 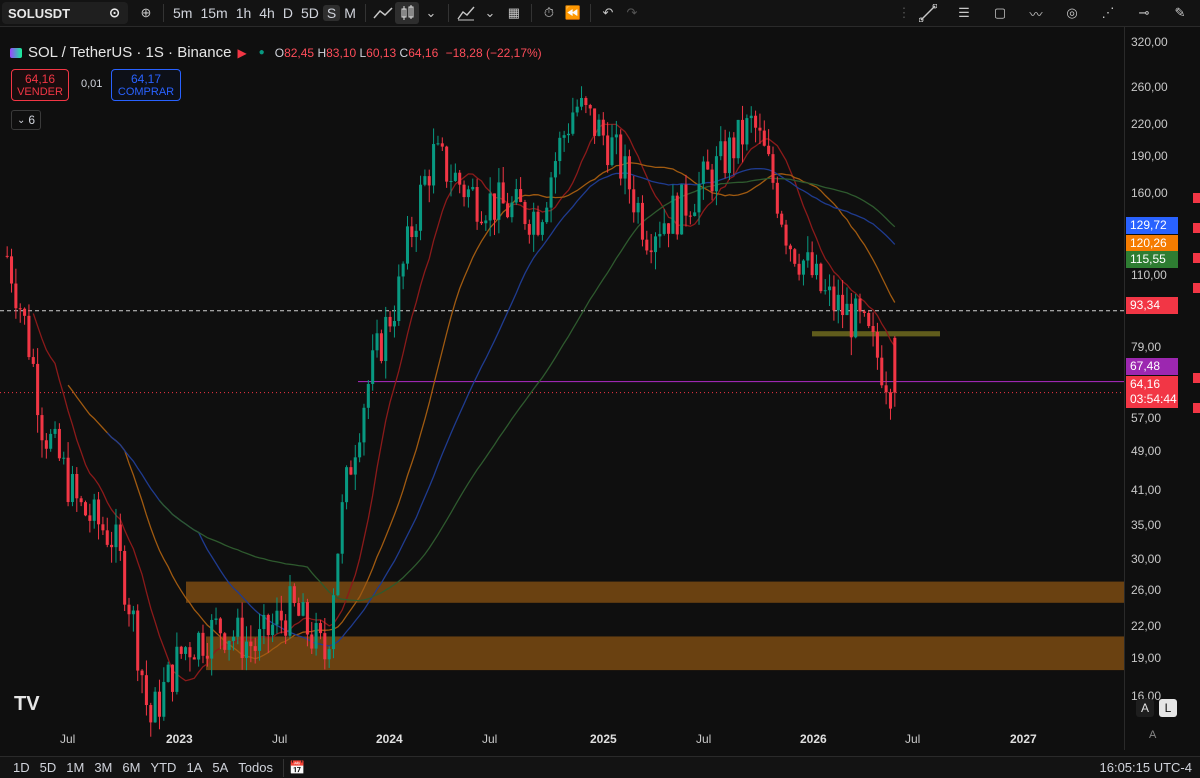 I want to click on log-scale-button: L, so click(x=1168, y=708).